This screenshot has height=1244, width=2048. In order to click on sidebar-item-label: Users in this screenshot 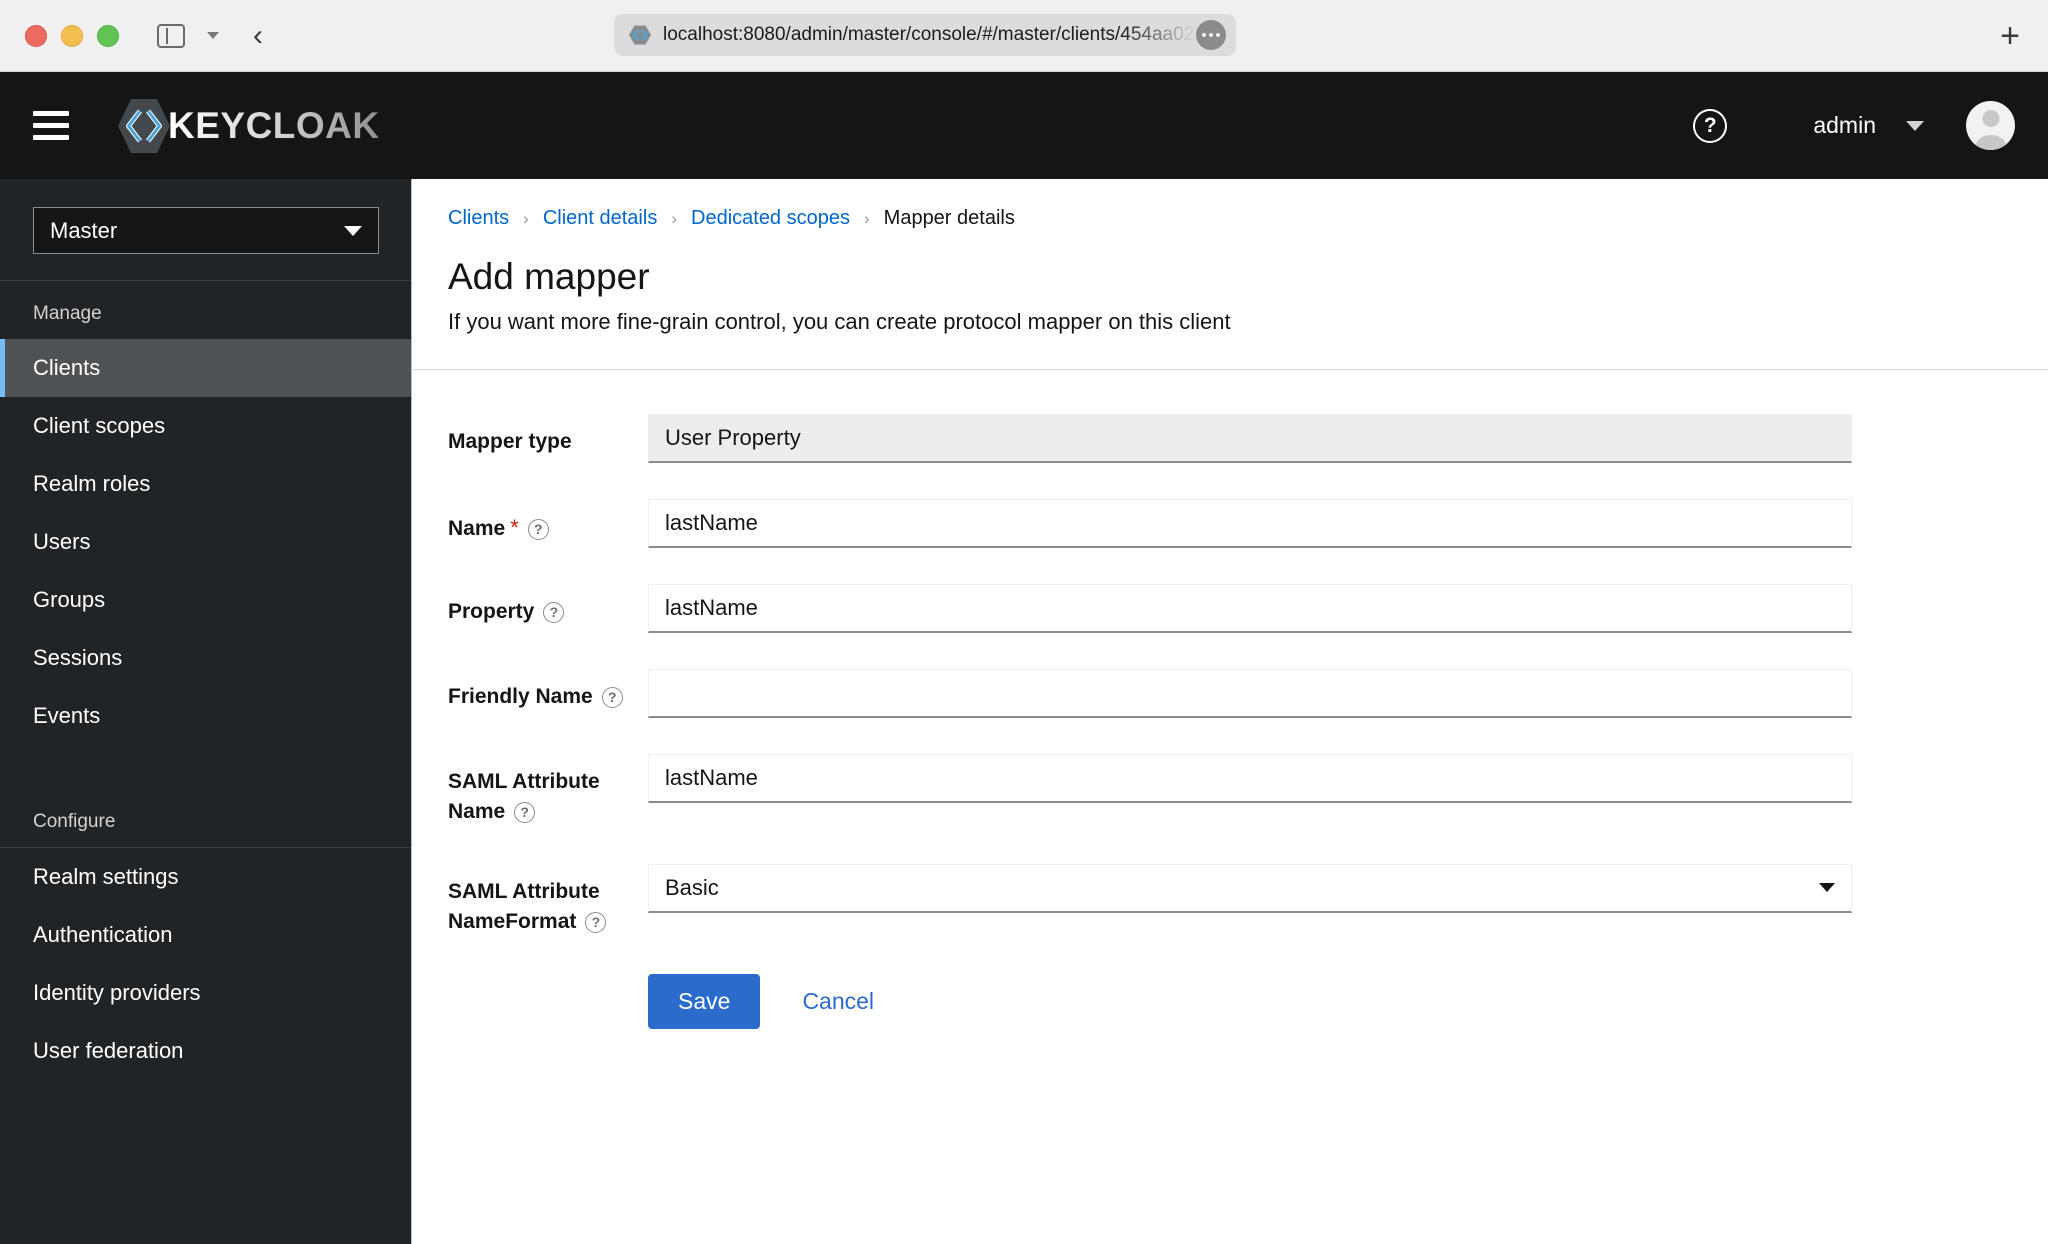, I will do `click(62, 541)`.